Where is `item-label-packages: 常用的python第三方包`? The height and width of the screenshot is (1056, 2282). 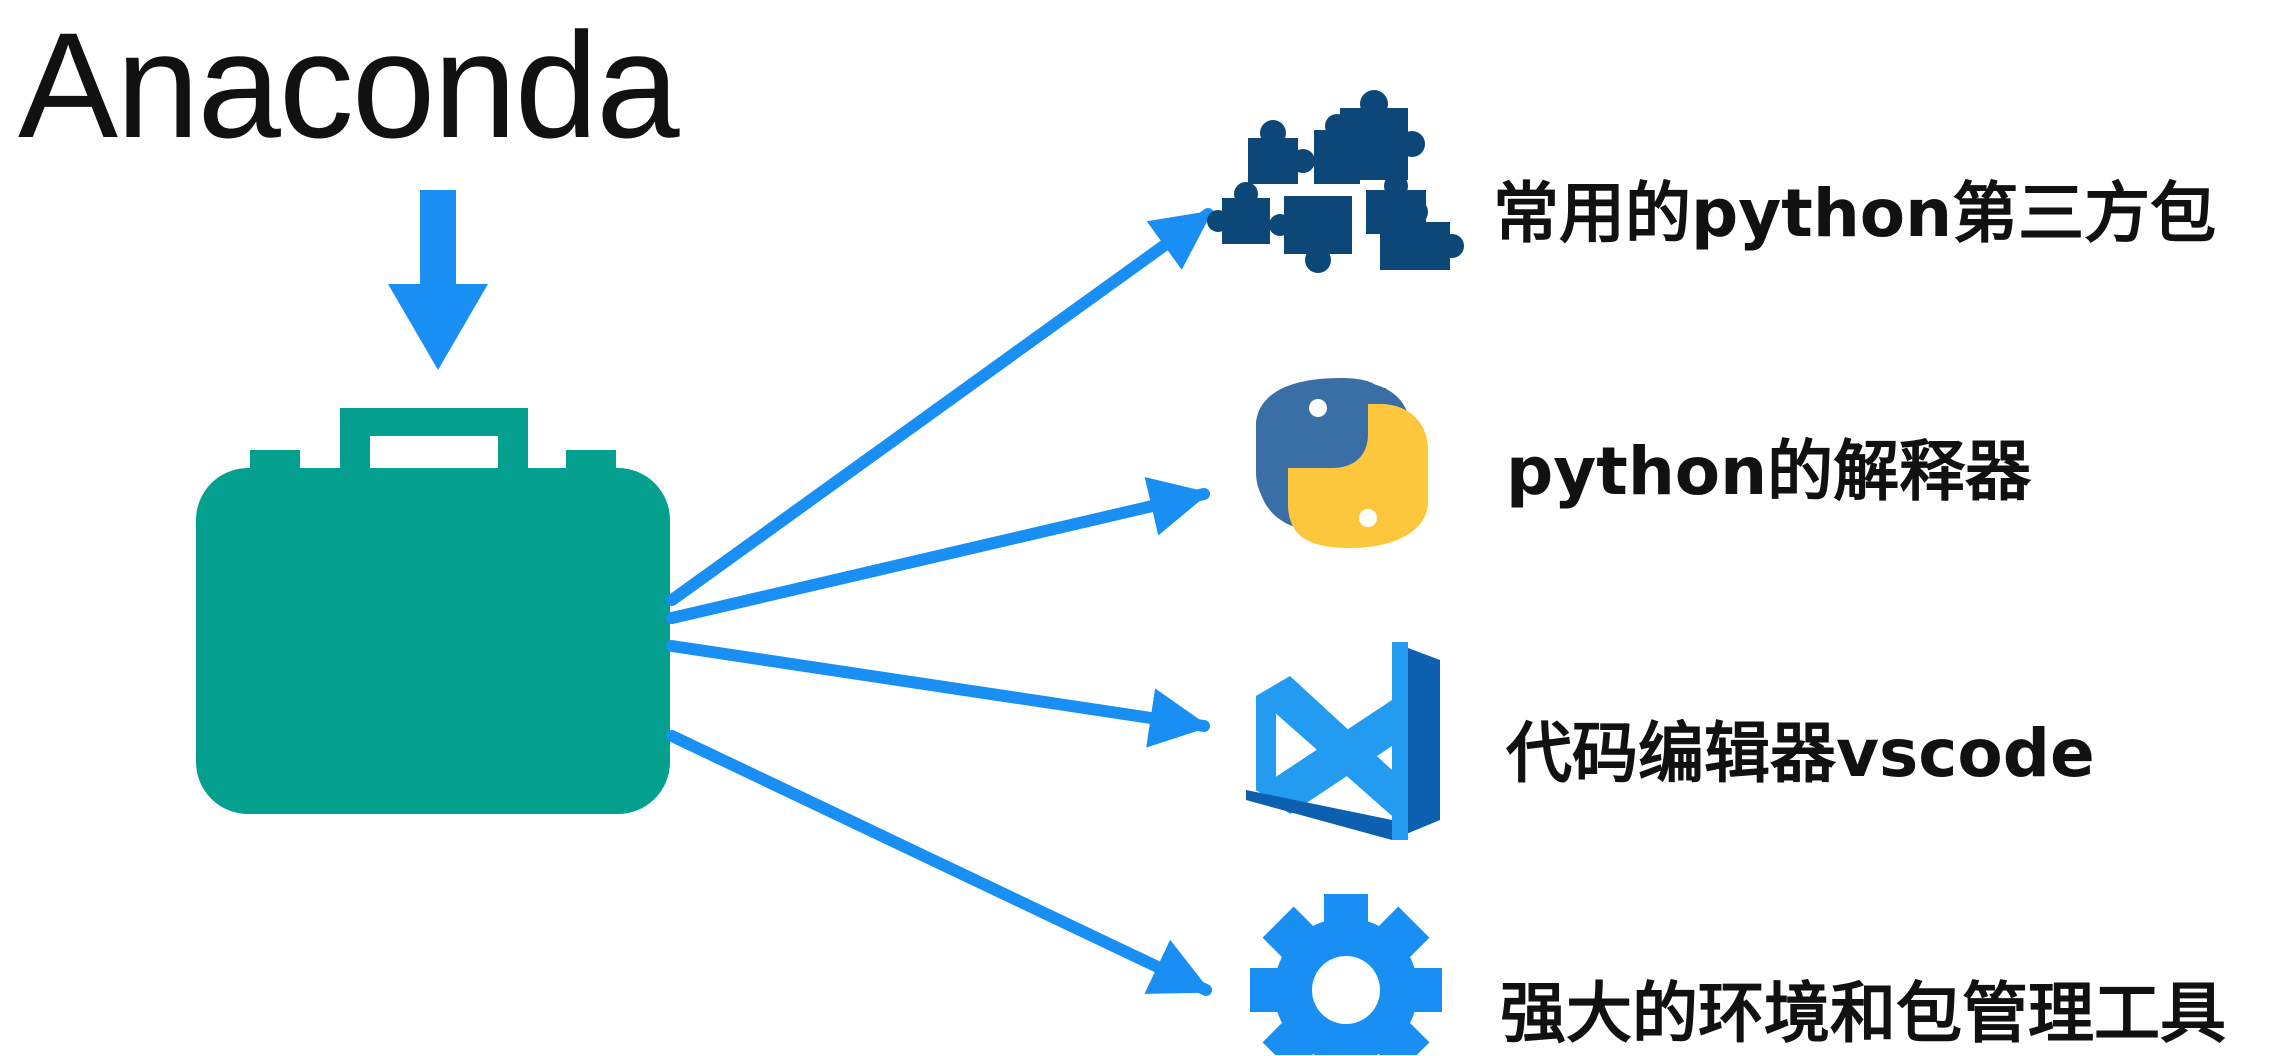
item-label-packages: 常用的python第三方包 is located at coordinates (1855, 213).